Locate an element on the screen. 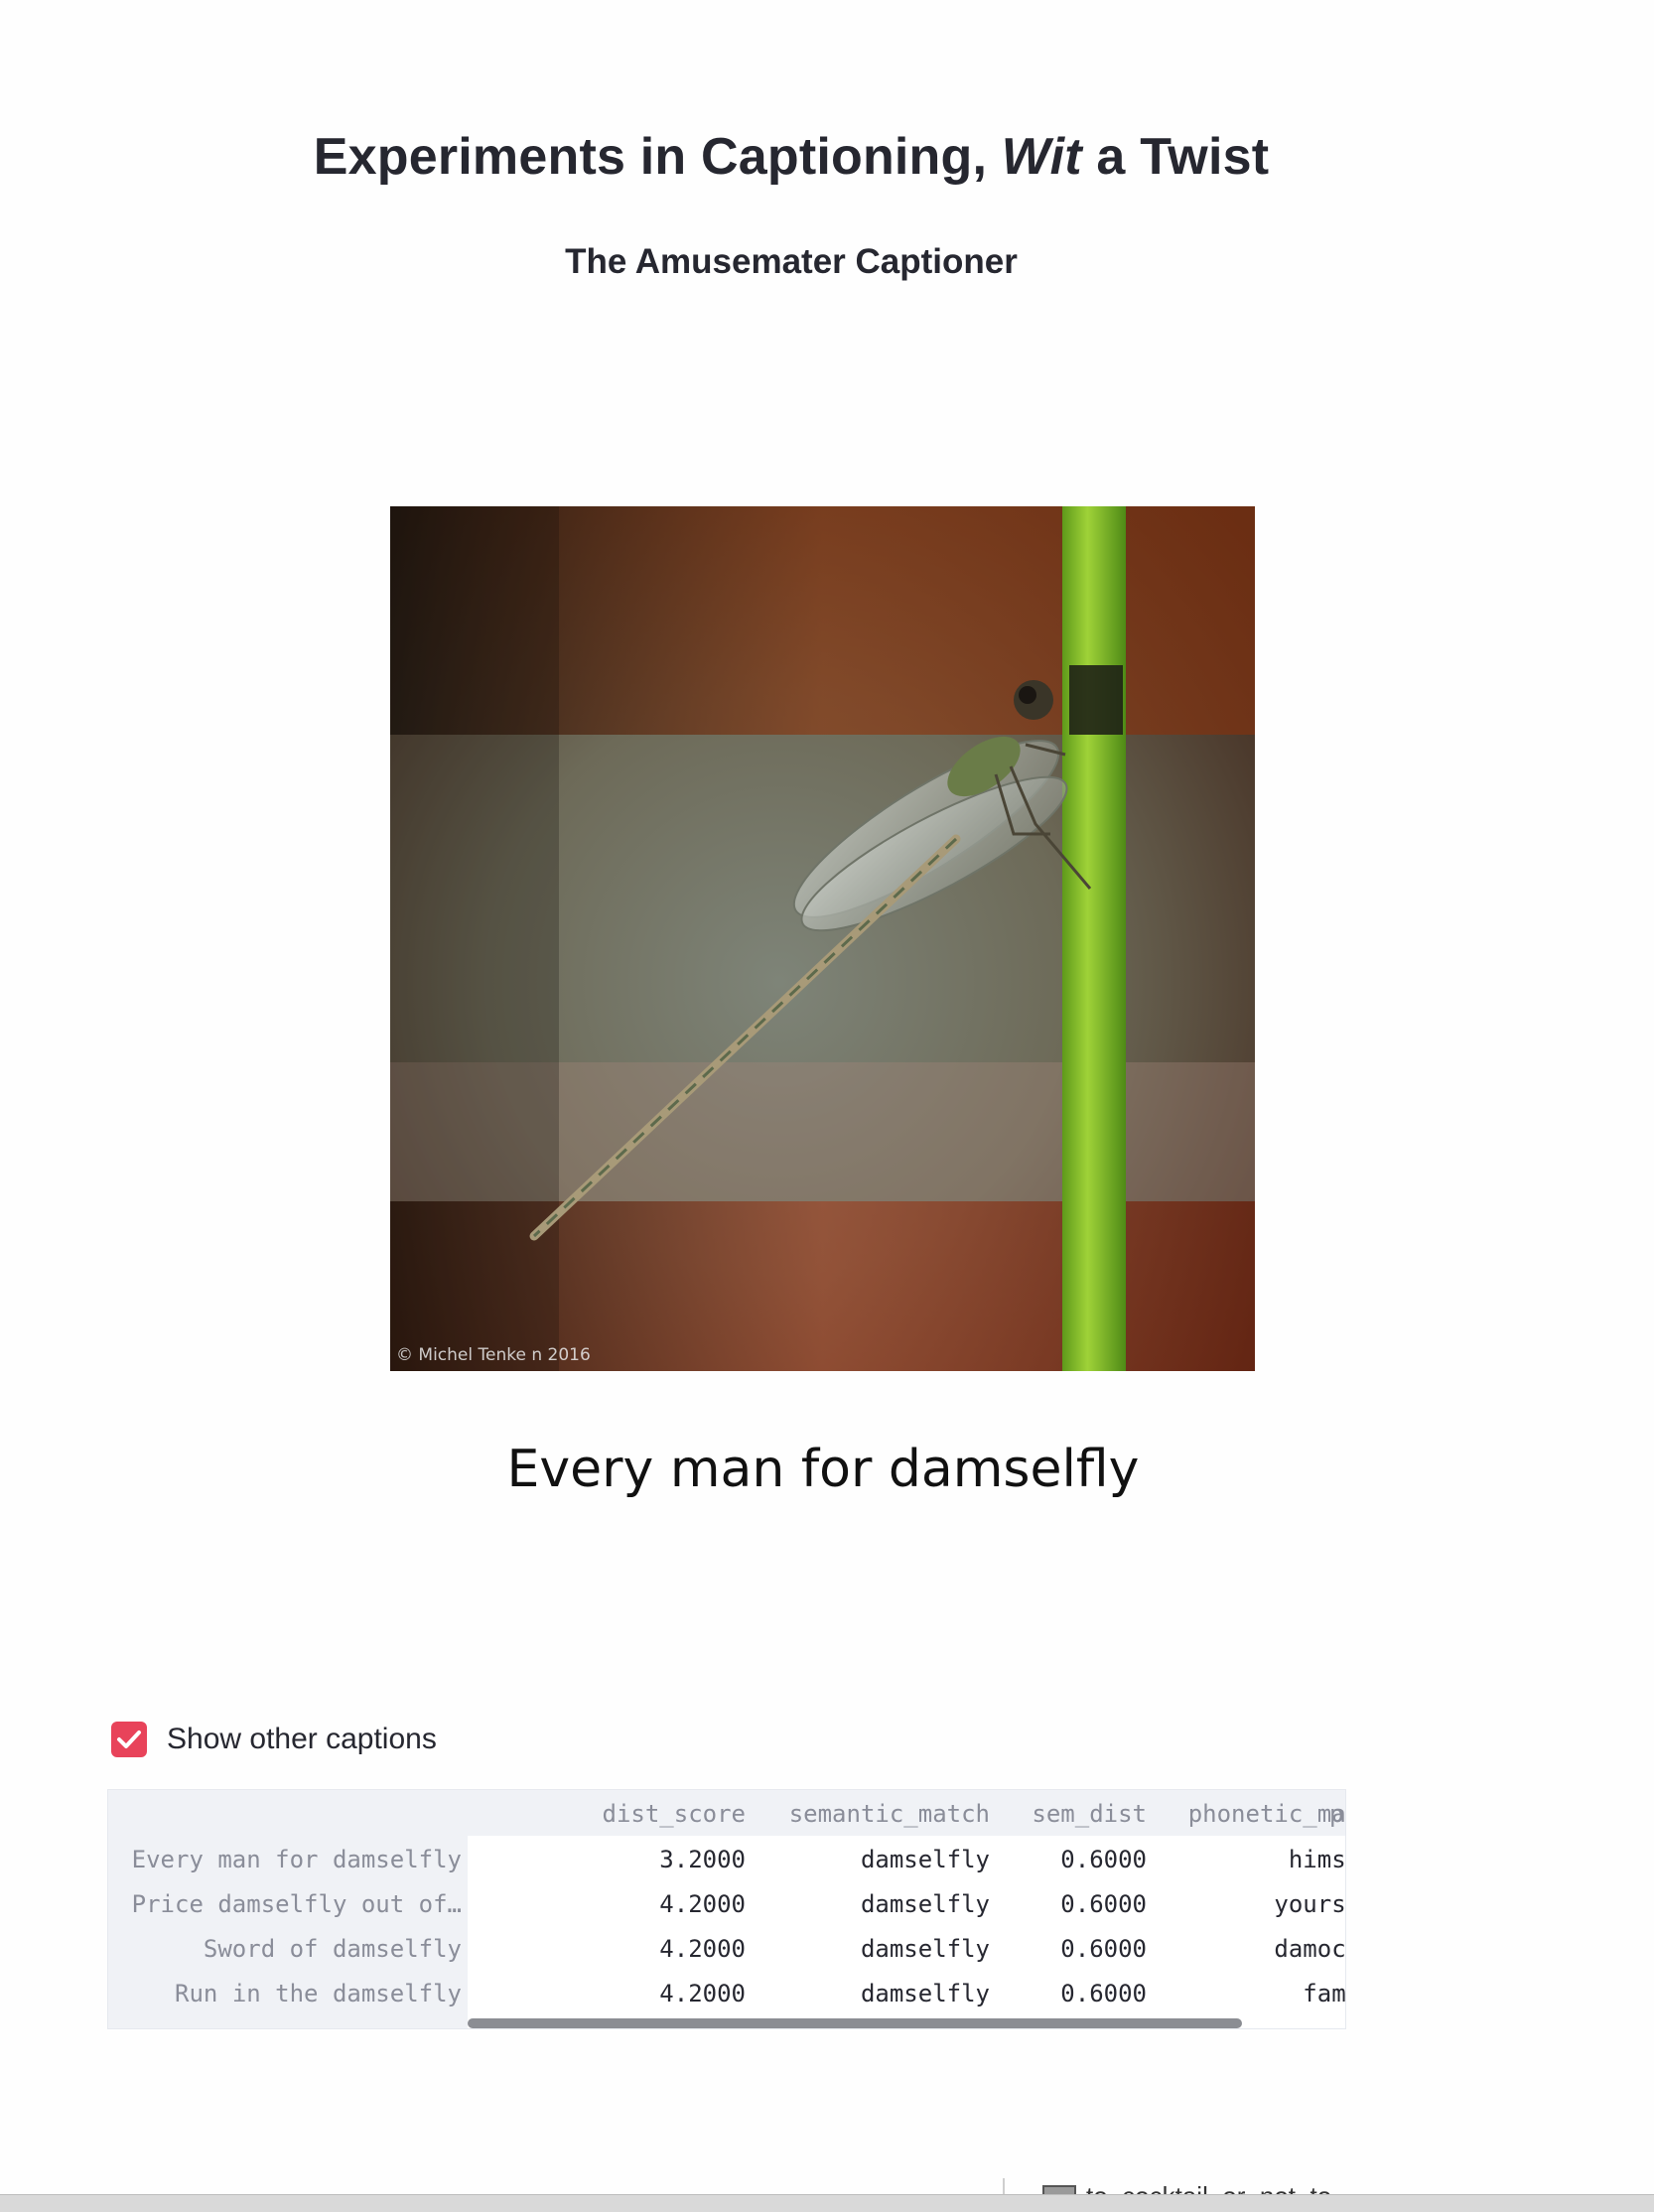 The width and height of the screenshot is (1654, 2212). row-index: Run in the damselfly is located at coordinates (318, 1993).